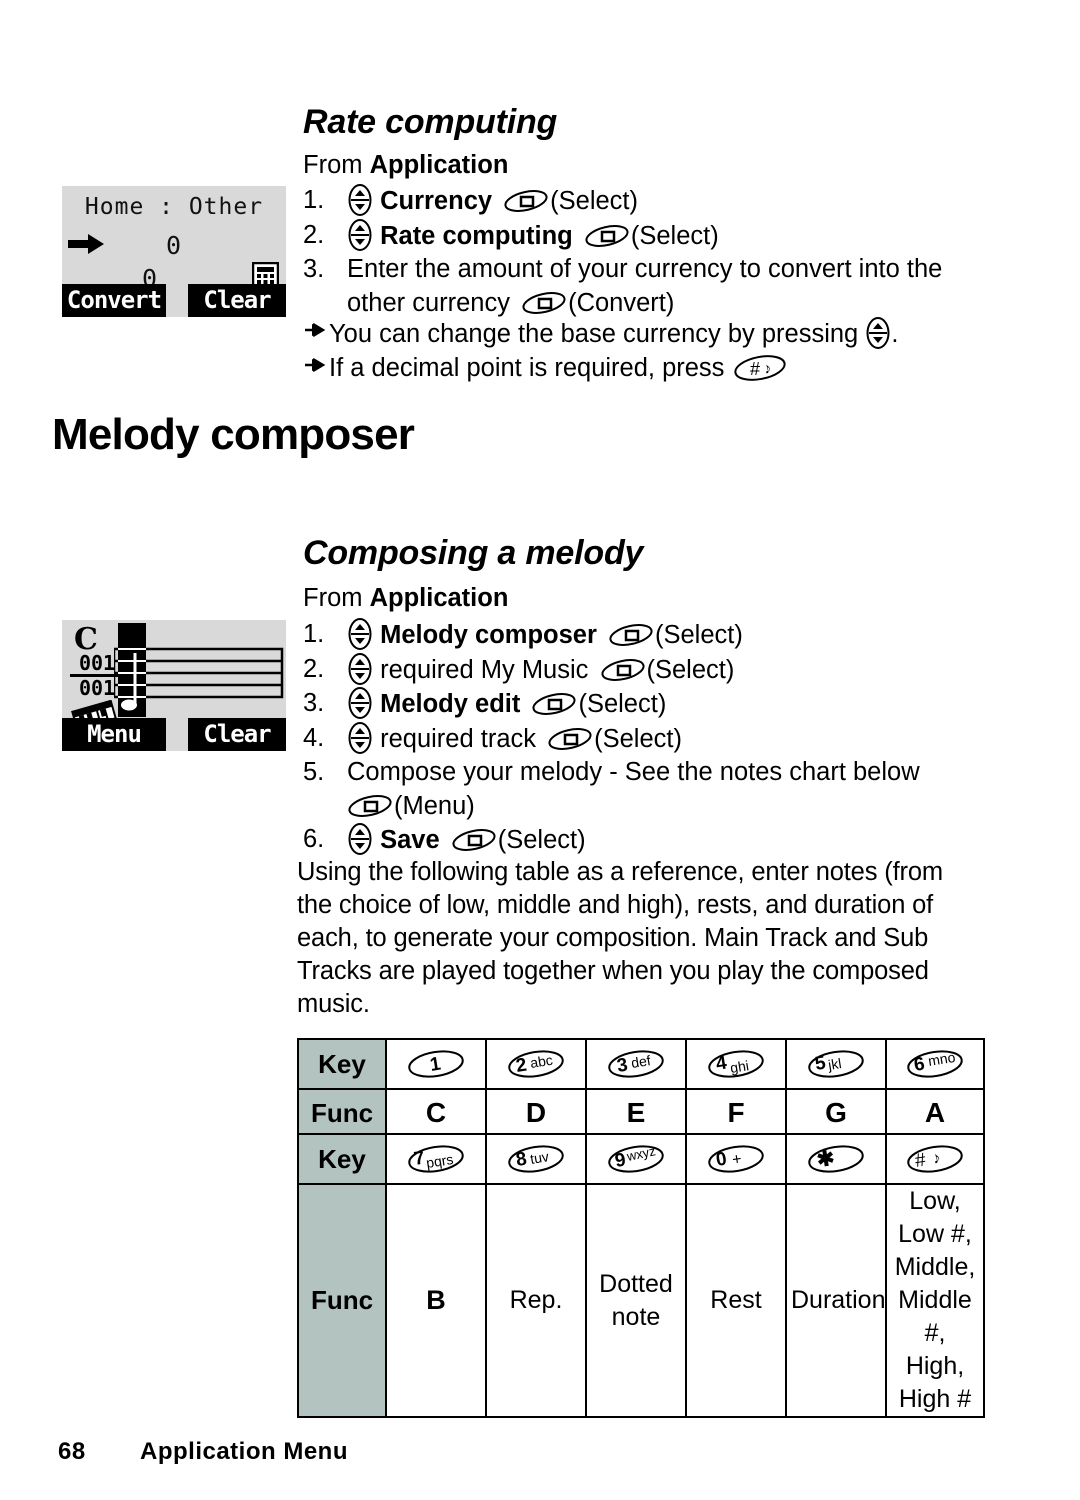 The height and width of the screenshot is (1500, 1080). I want to click on step-number: 2., so click(314, 234).